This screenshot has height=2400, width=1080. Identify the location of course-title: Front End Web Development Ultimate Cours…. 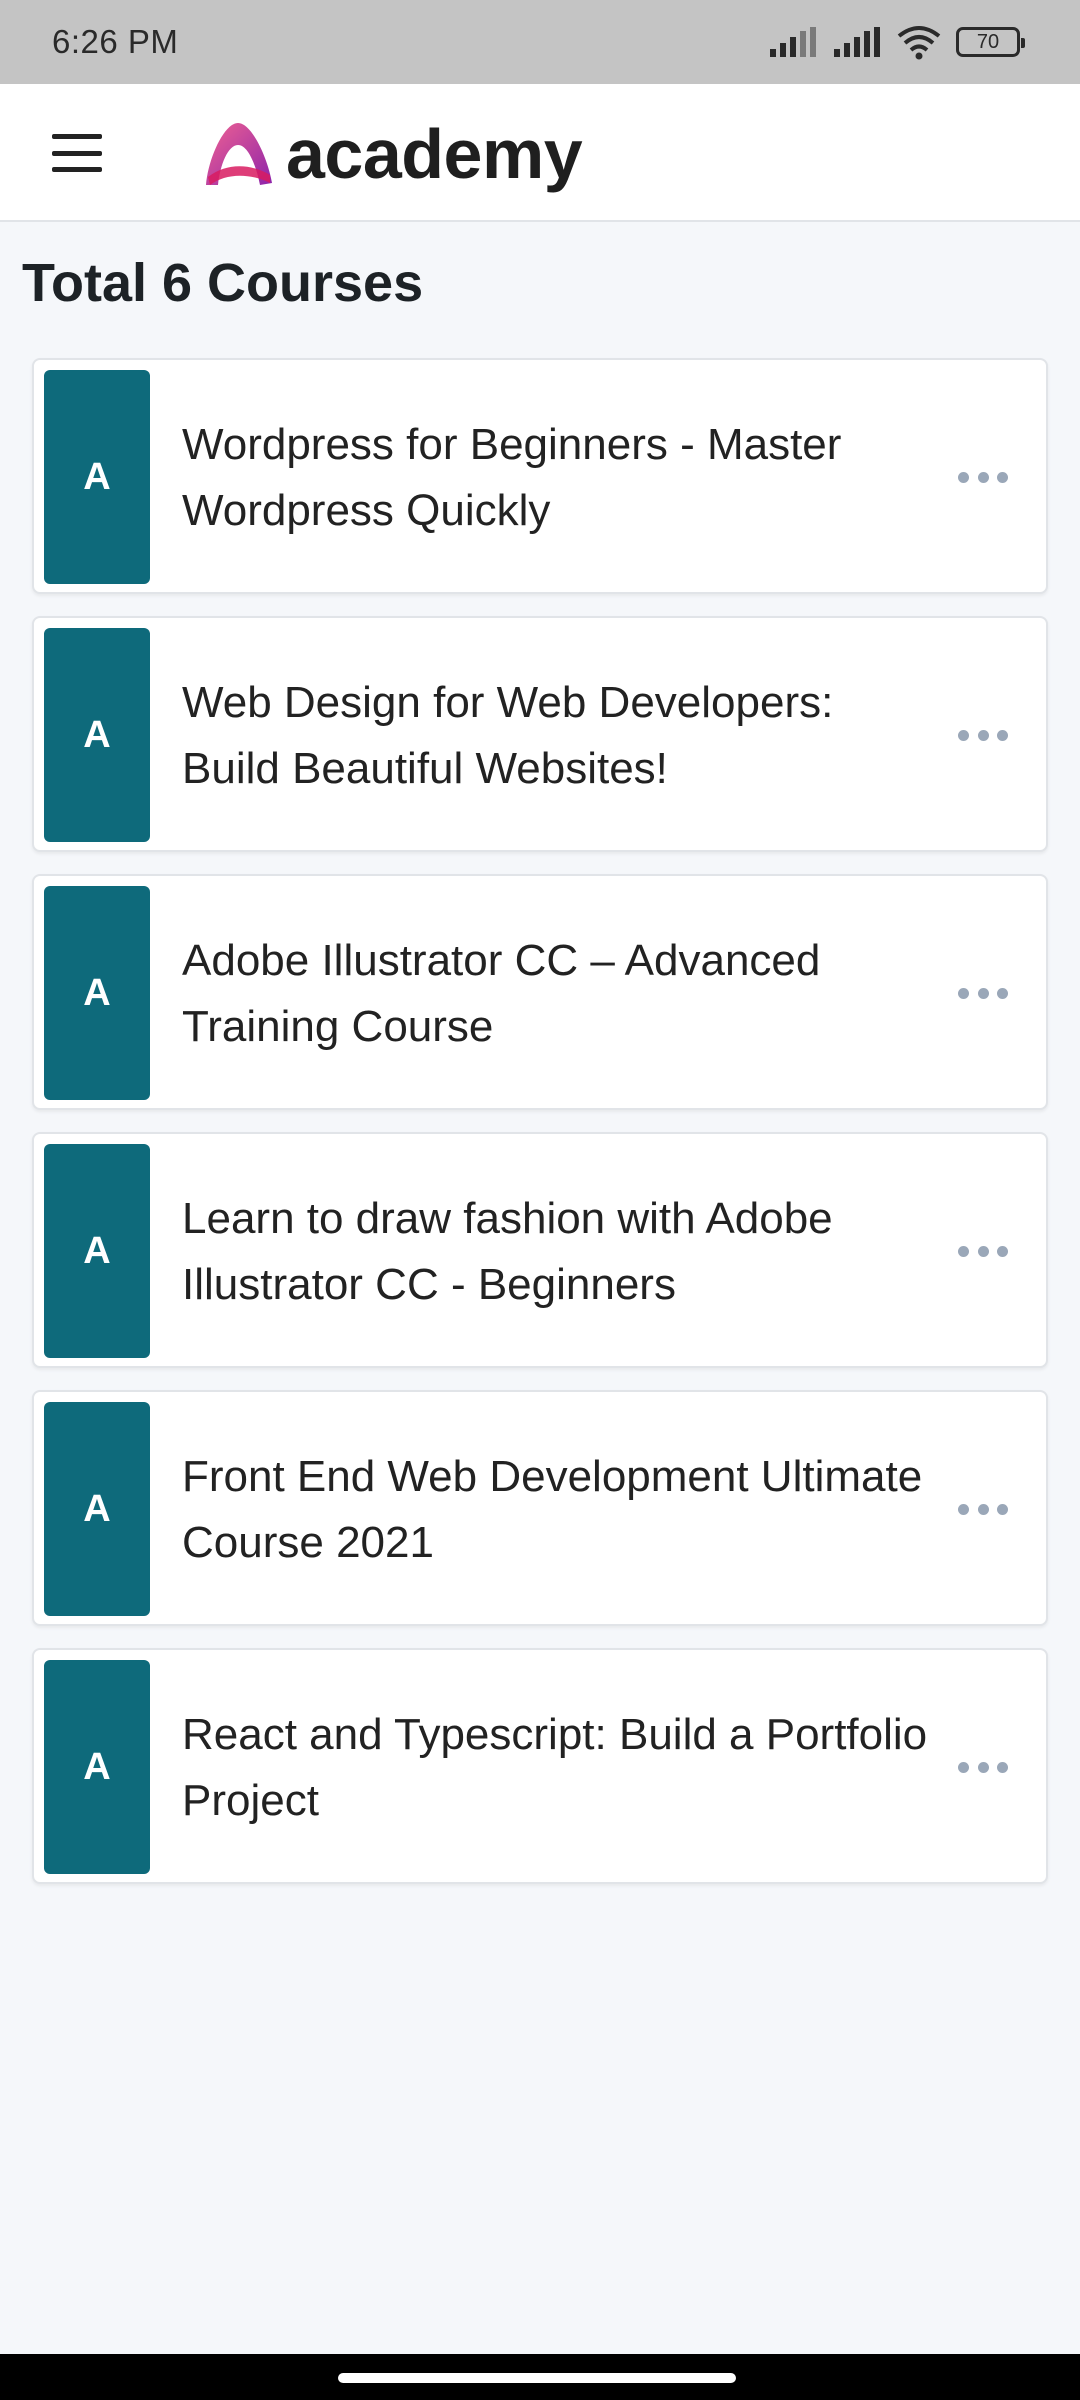
(552, 1509).